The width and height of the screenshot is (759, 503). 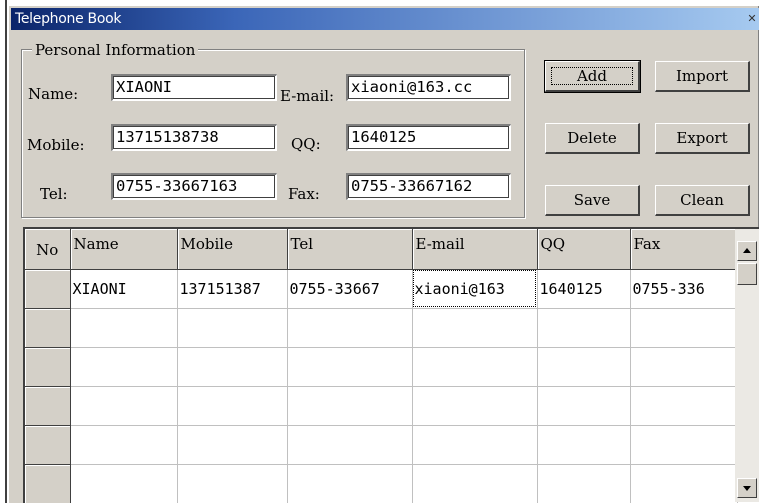 I want to click on table-header-row: No Name Mobile Tel E-mail QQ Fax, so click(x=381, y=249).